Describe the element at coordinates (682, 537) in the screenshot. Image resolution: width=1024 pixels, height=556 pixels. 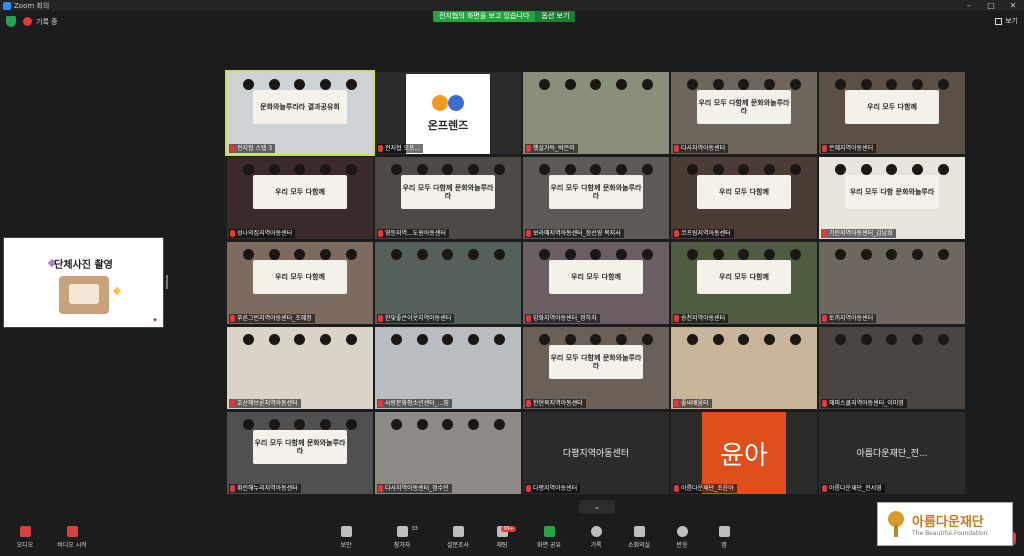
I see `reactions-button: 반응` at that location.